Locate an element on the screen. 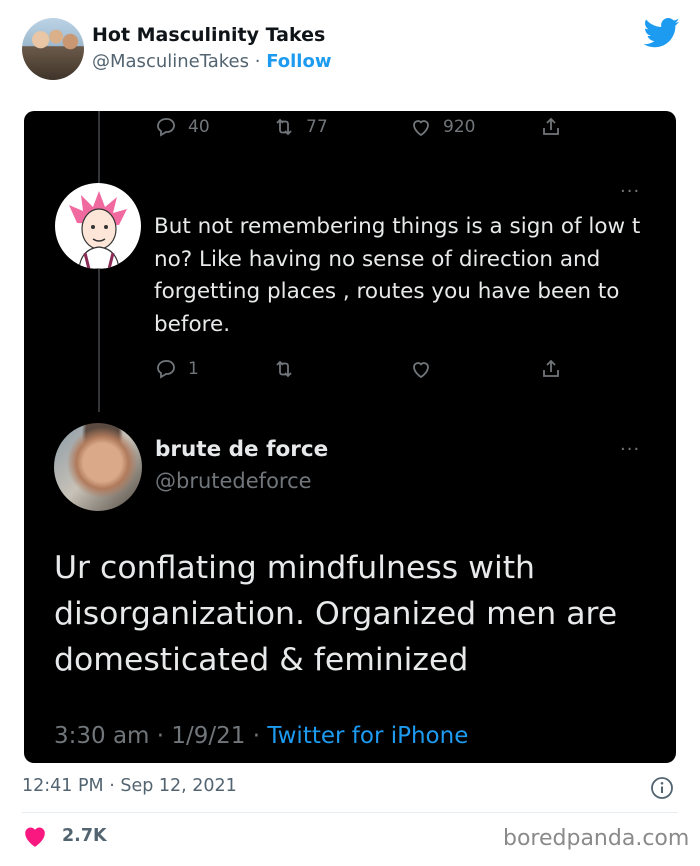  thread-line is located at coordinates (99, 147).